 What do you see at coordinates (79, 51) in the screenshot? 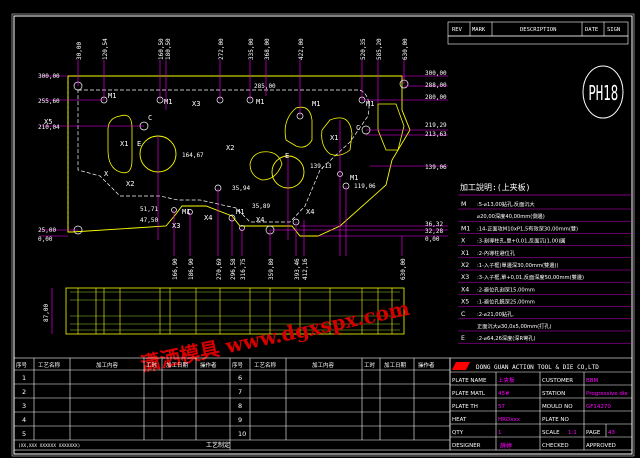
I see `top-dim-0: 30,00` at bounding box center [79, 51].